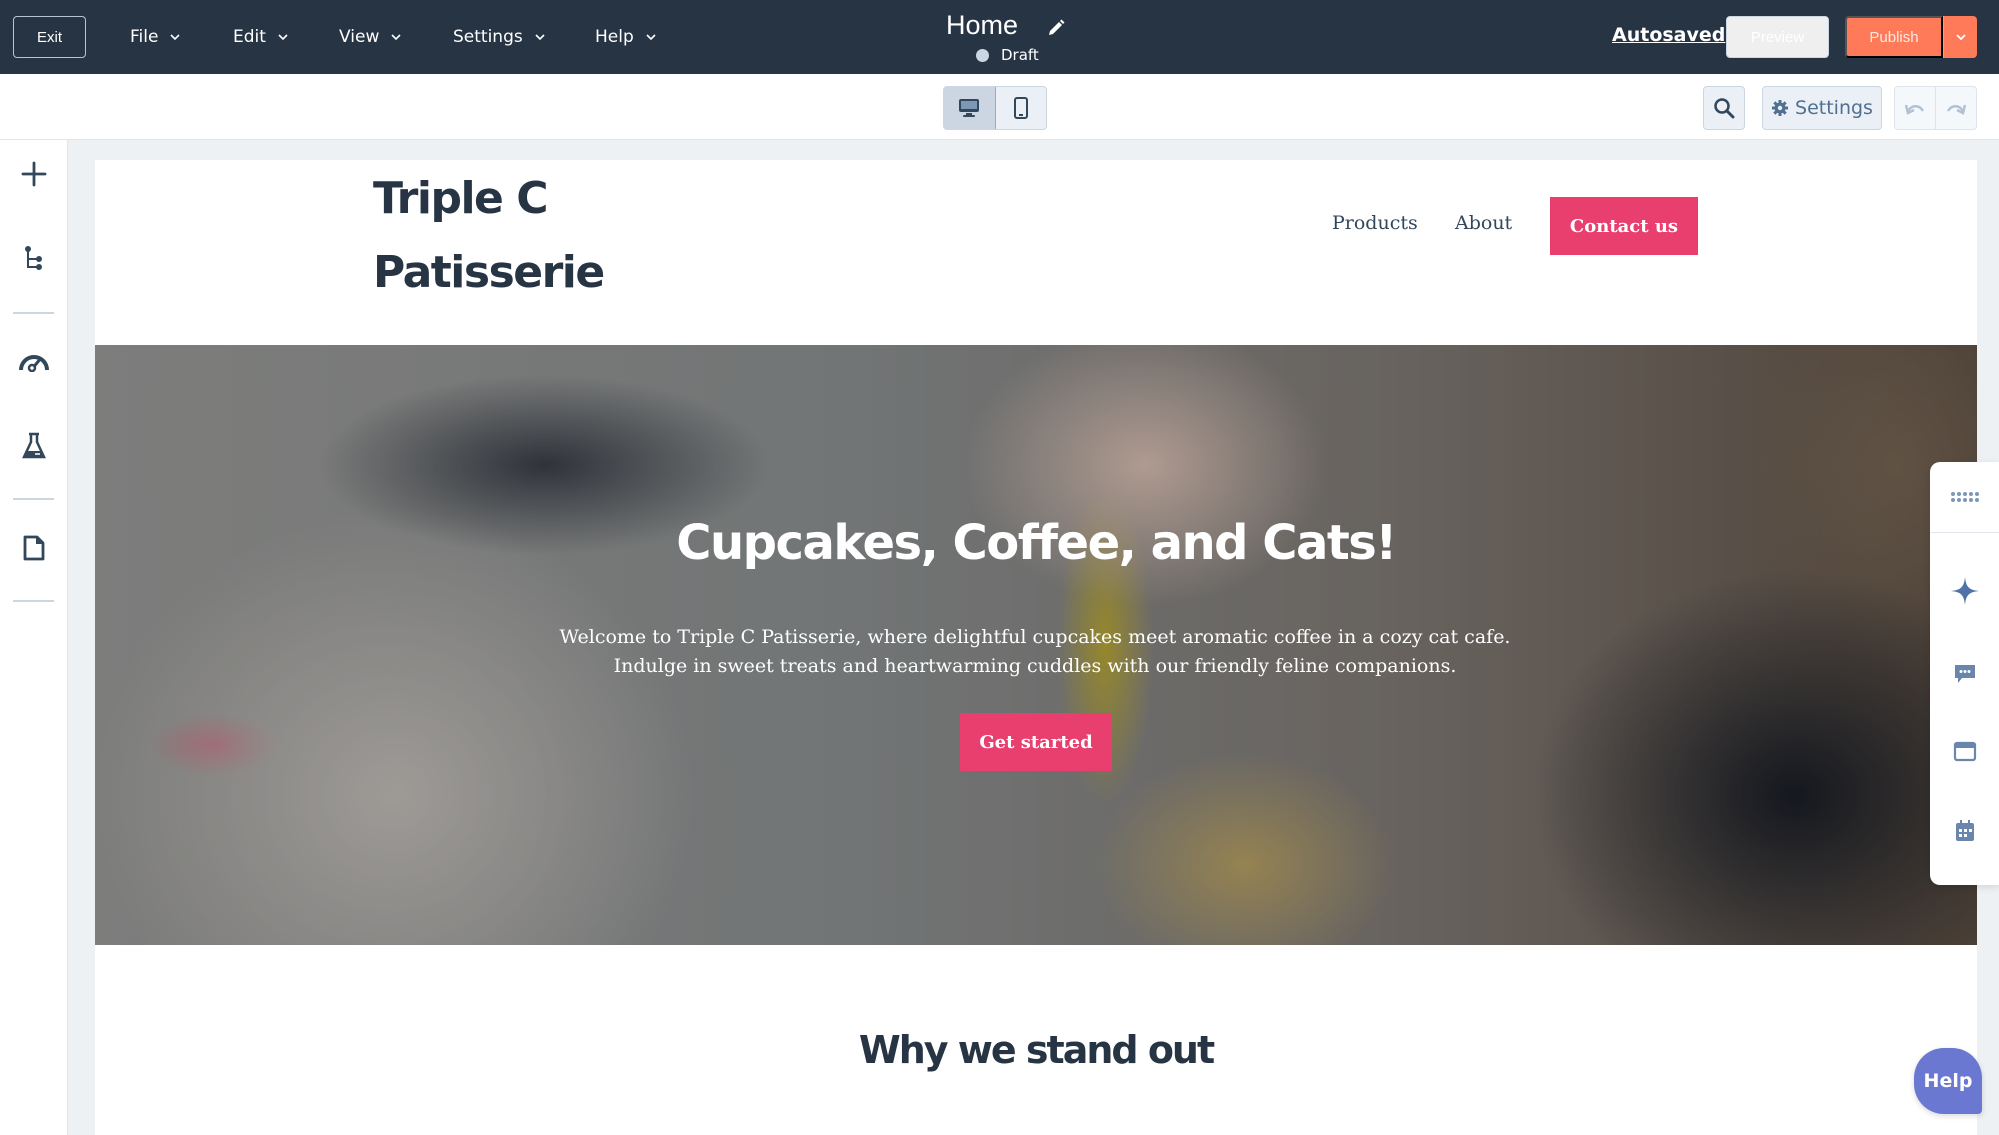  Describe the element at coordinates (1668, 35) in the screenshot. I see `autosaved-link: Autosaved` at that location.